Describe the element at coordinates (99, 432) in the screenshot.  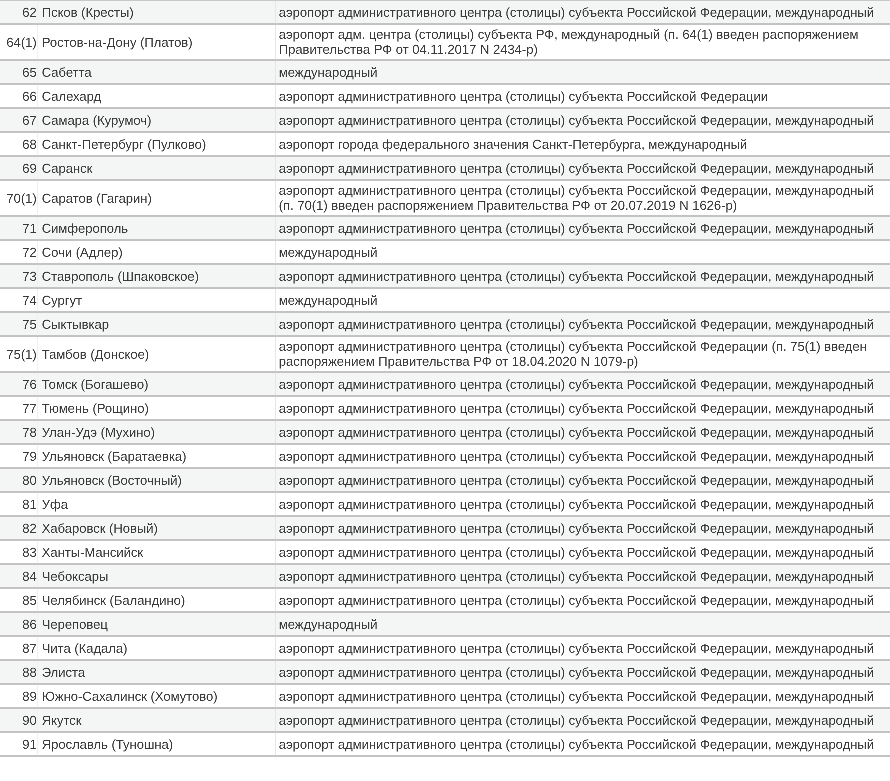
I see `airport-name: Улан-Удэ (Мухино)` at that location.